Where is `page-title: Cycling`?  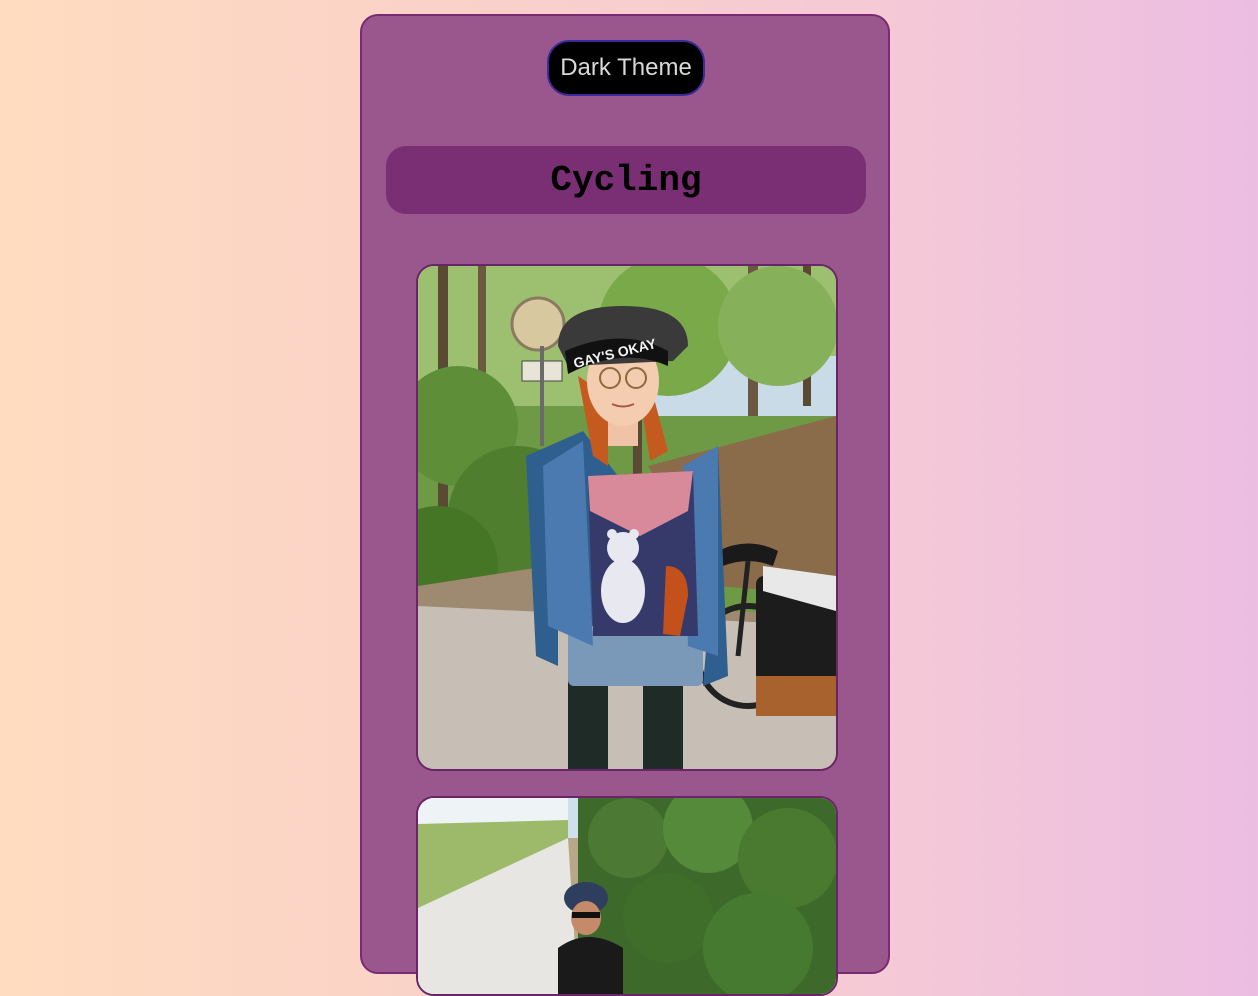
page-title: Cycling is located at coordinates (626, 180).